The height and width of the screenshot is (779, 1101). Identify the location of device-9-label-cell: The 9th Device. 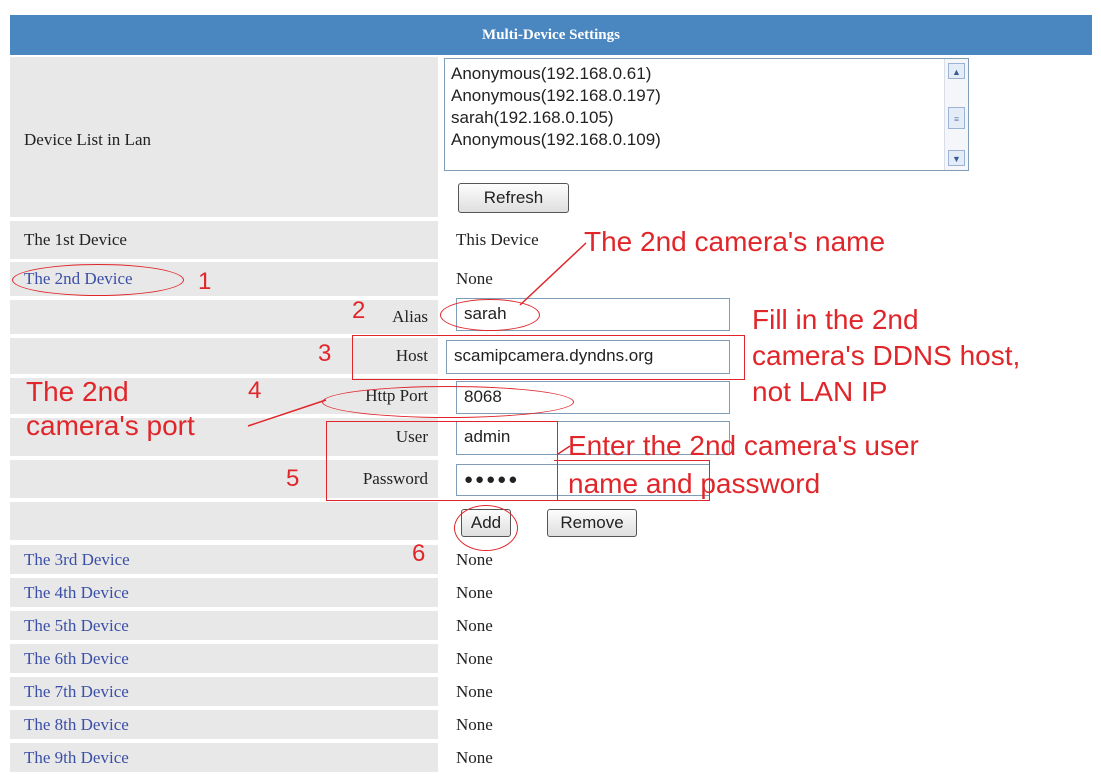
(224, 757).